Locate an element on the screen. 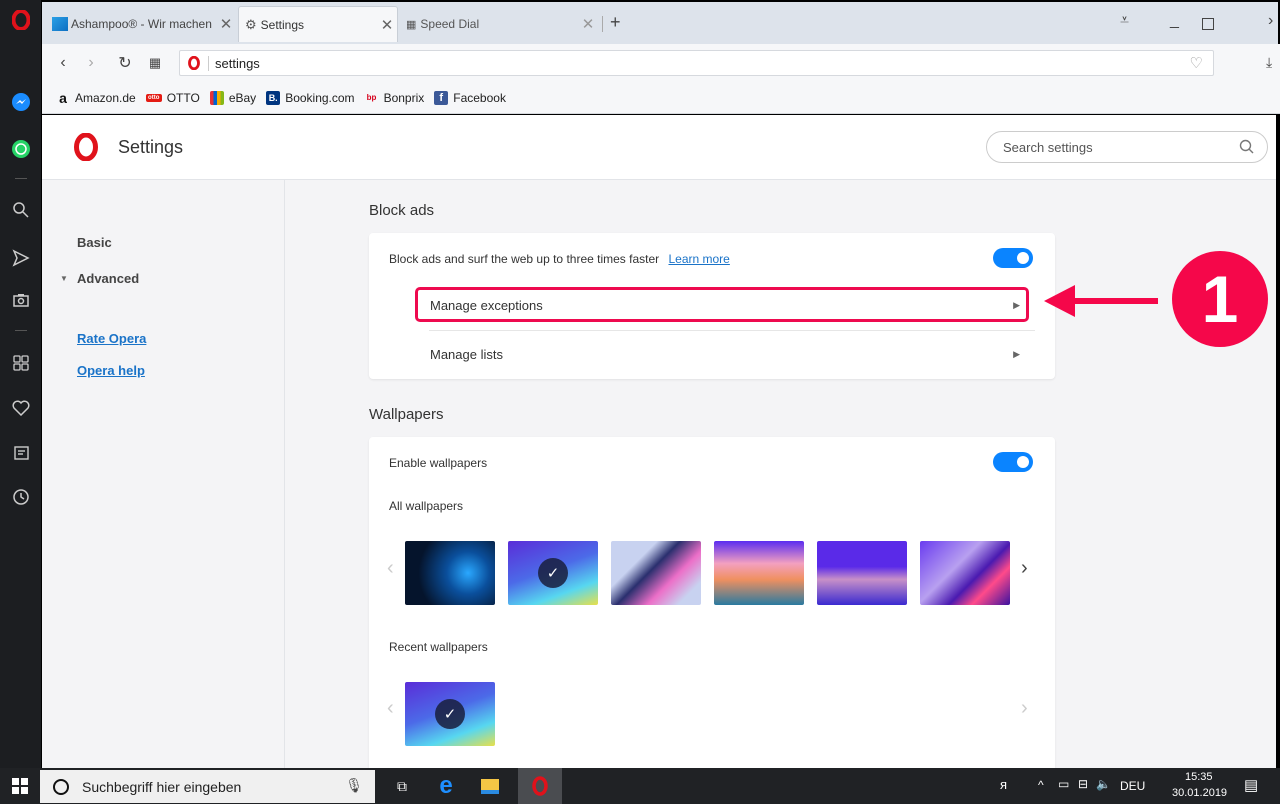 The image size is (1280, 804). whatsapp-icon is located at coordinates (21, 149).